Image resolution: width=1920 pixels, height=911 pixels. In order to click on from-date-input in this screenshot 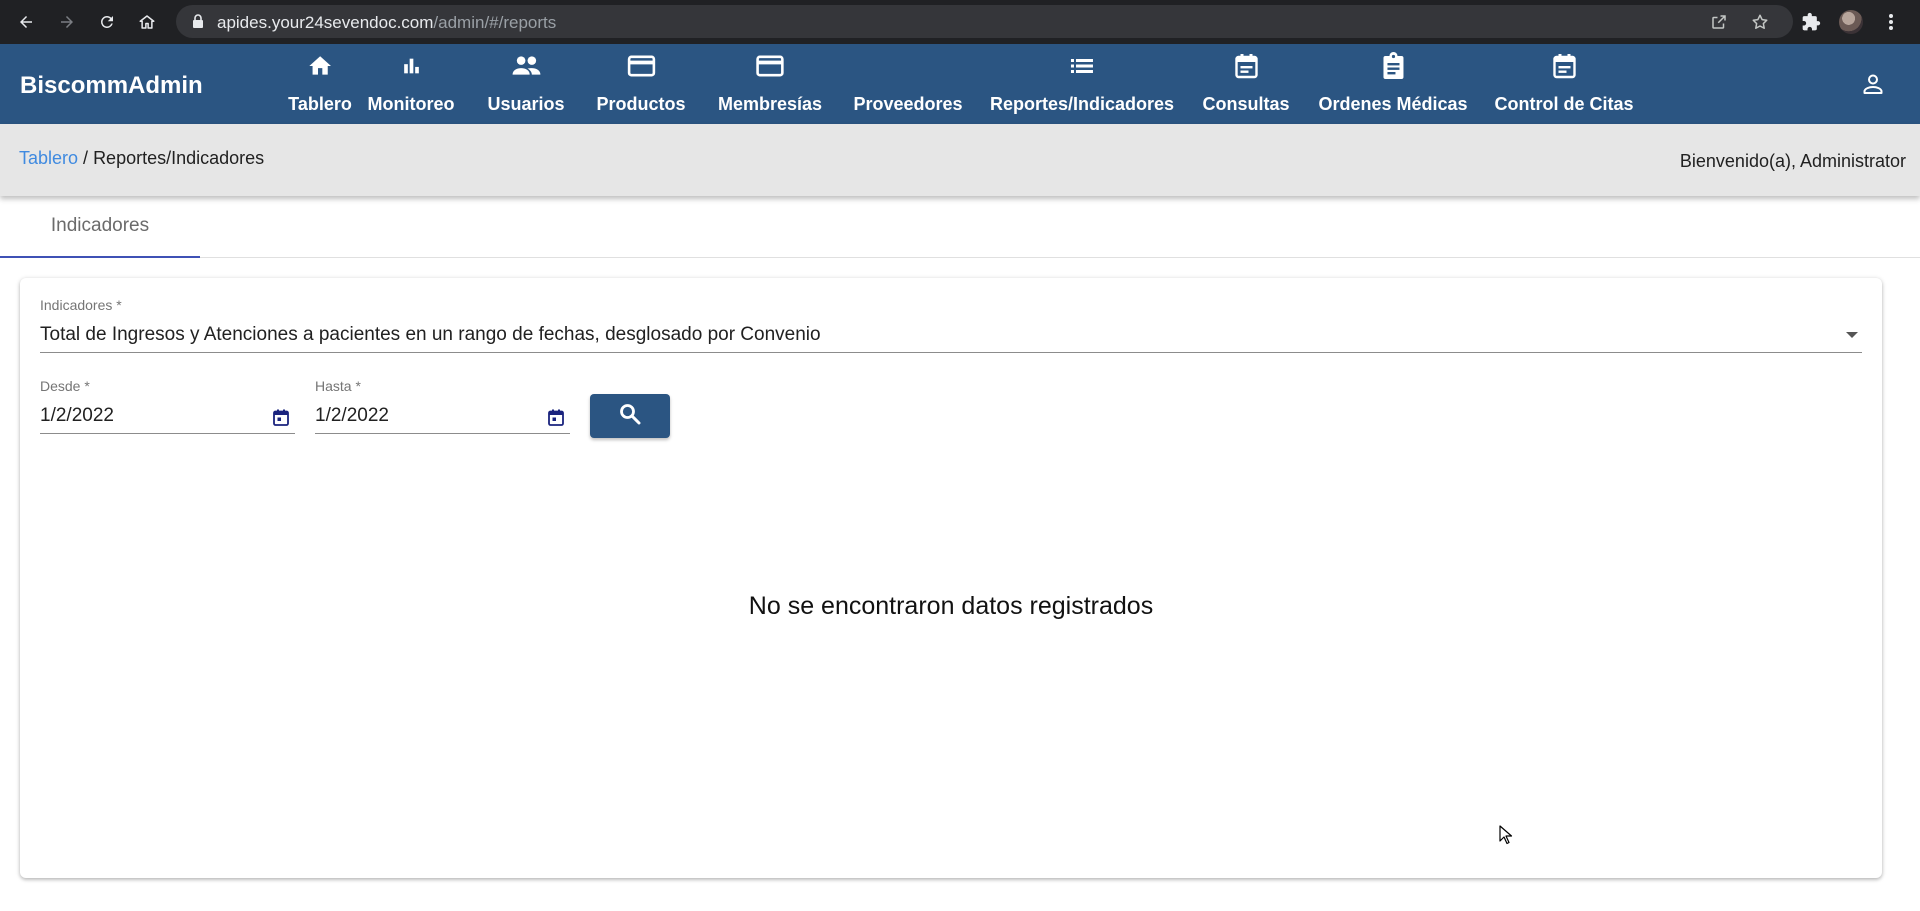, I will do `click(150, 416)`.